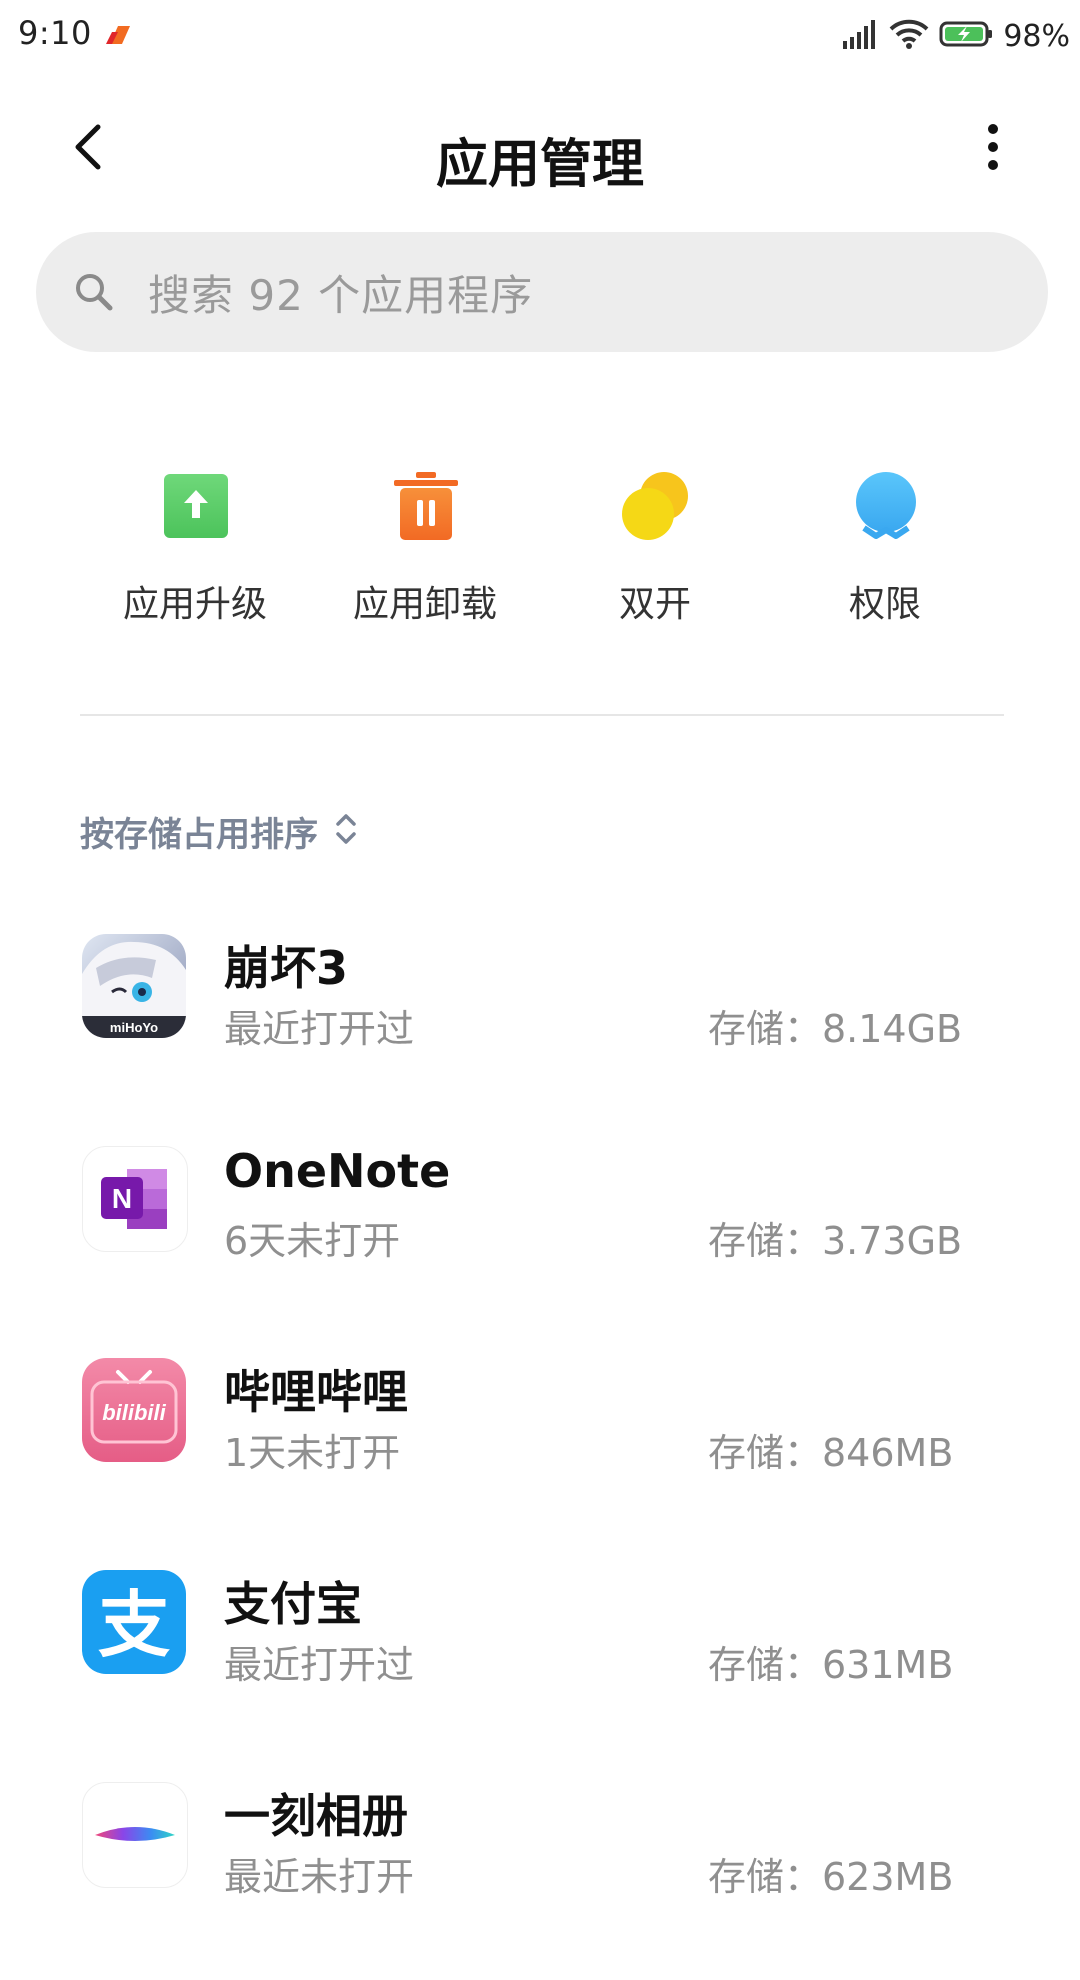  Describe the element at coordinates (117, 35) in the screenshot. I see `notification-icon` at that location.